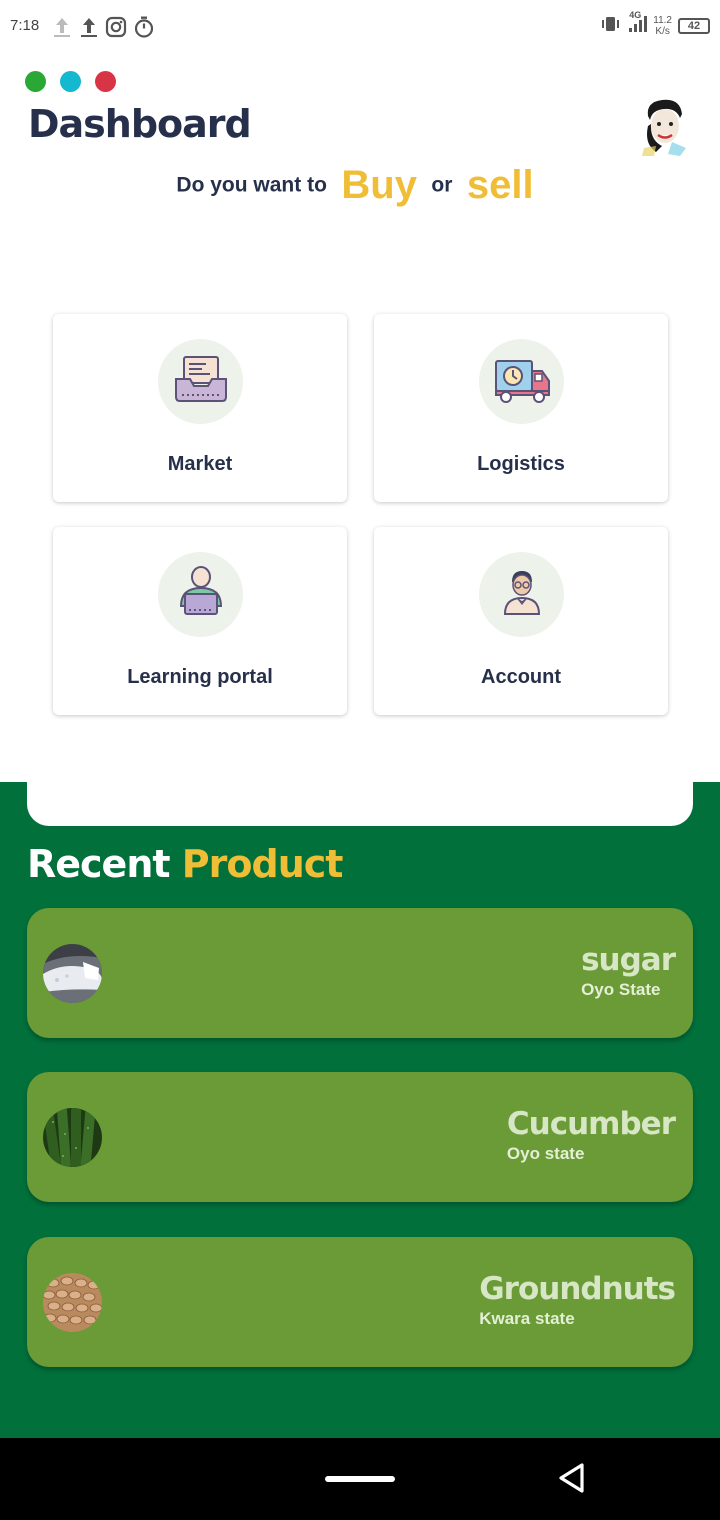  Describe the element at coordinates (610, 26) in the screenshot. I see `vibrate-icon` at that location.